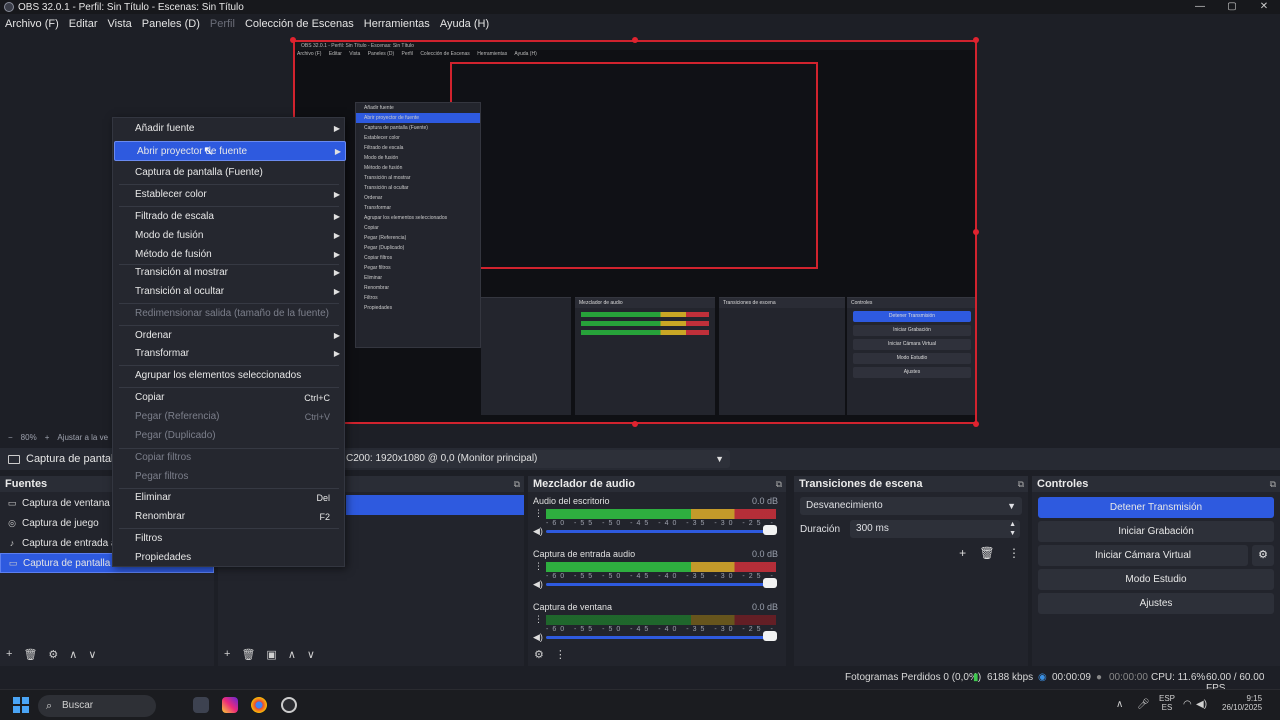  What do you see at coordinates (1156, 555) in the screenshot?
I see `start-virtual-camera-button: Iniciar Cámara Virtual ⚙` at bounding box center [1156, 555].